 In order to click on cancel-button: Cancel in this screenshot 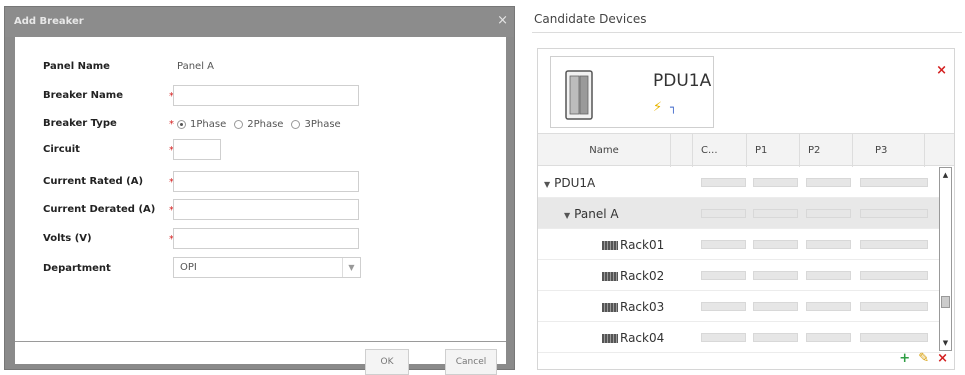, I will do `click(471, 362)`.